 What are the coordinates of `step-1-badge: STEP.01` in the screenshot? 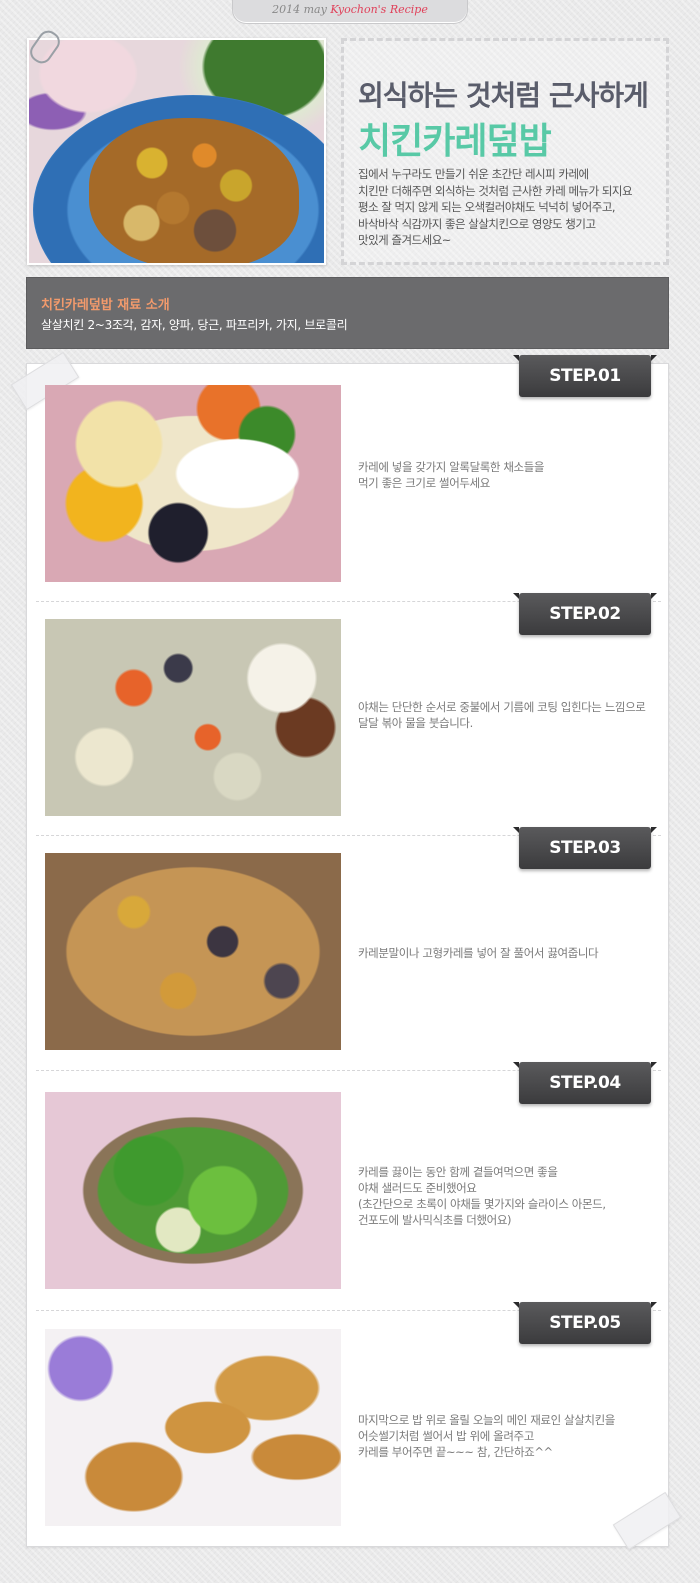 It's located at (585, 376).